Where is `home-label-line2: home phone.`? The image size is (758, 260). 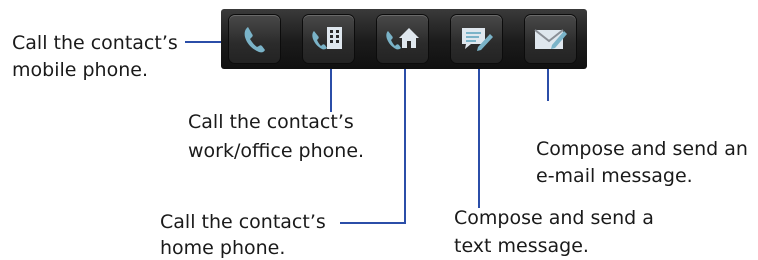 home-label-line2: home phone. is located at coordinates (223, 248).